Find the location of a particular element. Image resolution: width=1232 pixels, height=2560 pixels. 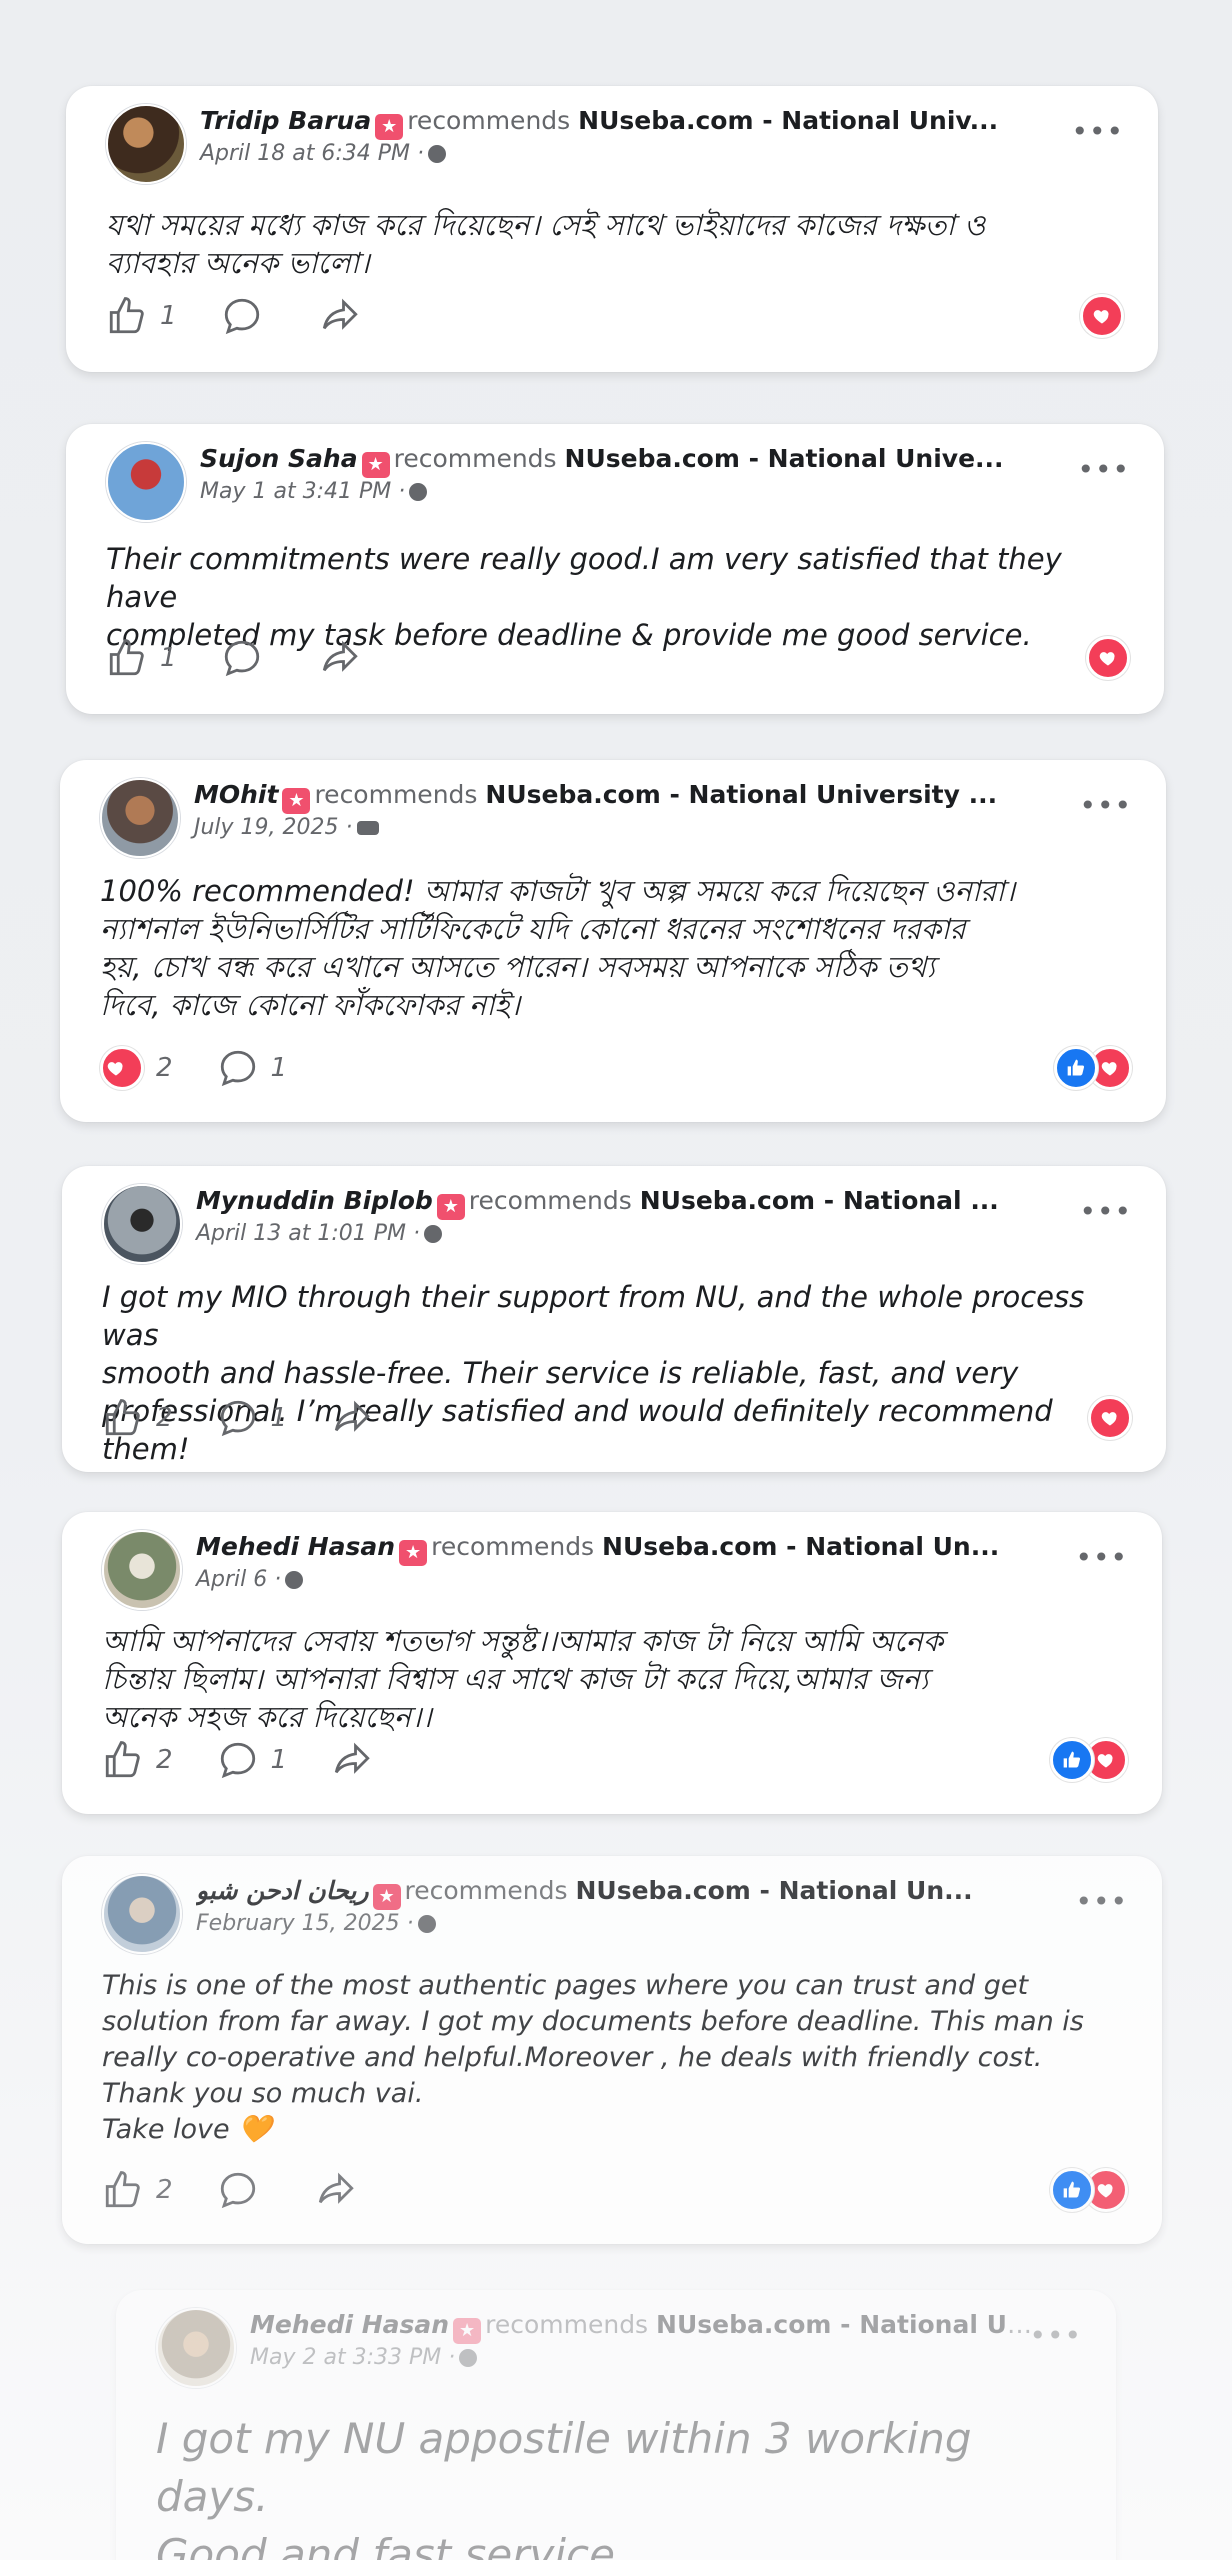

review-date: May 1 at 3:41 PM · is located at coordinates (302, 491).